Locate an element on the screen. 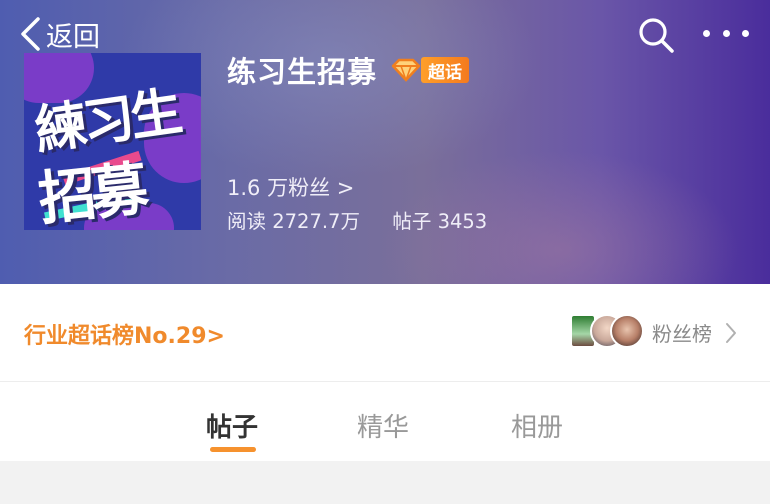  topic-stats: 阅读 2727.7万 帖子 3453 is located at coordinates (357, 219).